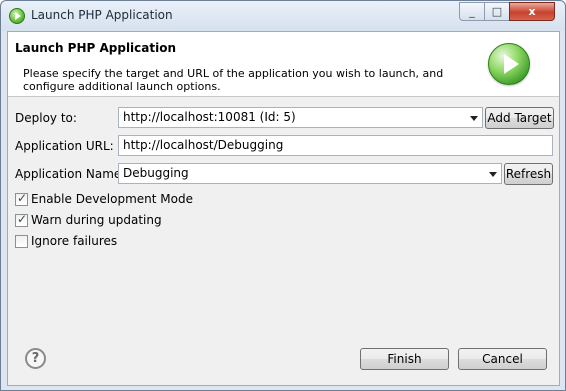 The width and height of the screenshot is (566, 391). I want to click on application-url-label: Application URL:, so click(64, 146).